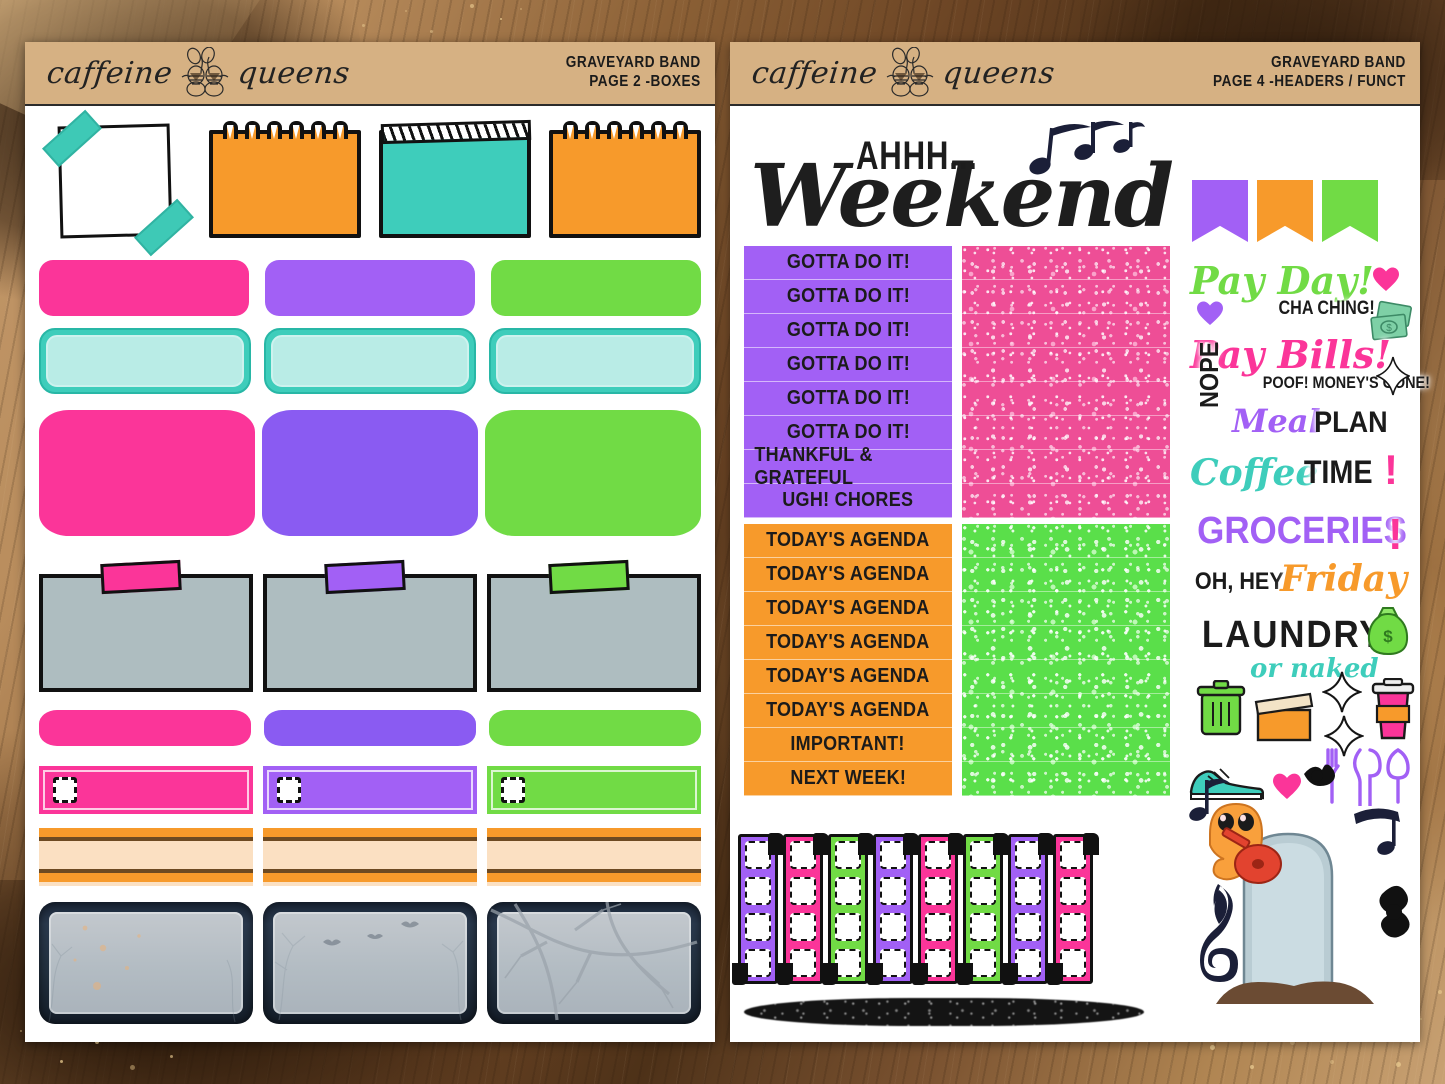  I want to click on pink-glitter-block, so click(1066, 382).